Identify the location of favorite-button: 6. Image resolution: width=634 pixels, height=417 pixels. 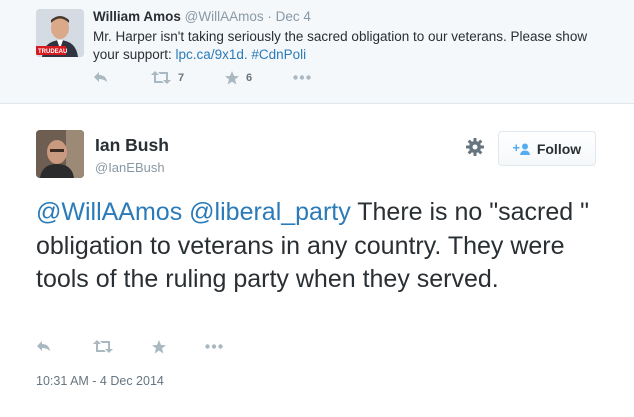
(238, 78).